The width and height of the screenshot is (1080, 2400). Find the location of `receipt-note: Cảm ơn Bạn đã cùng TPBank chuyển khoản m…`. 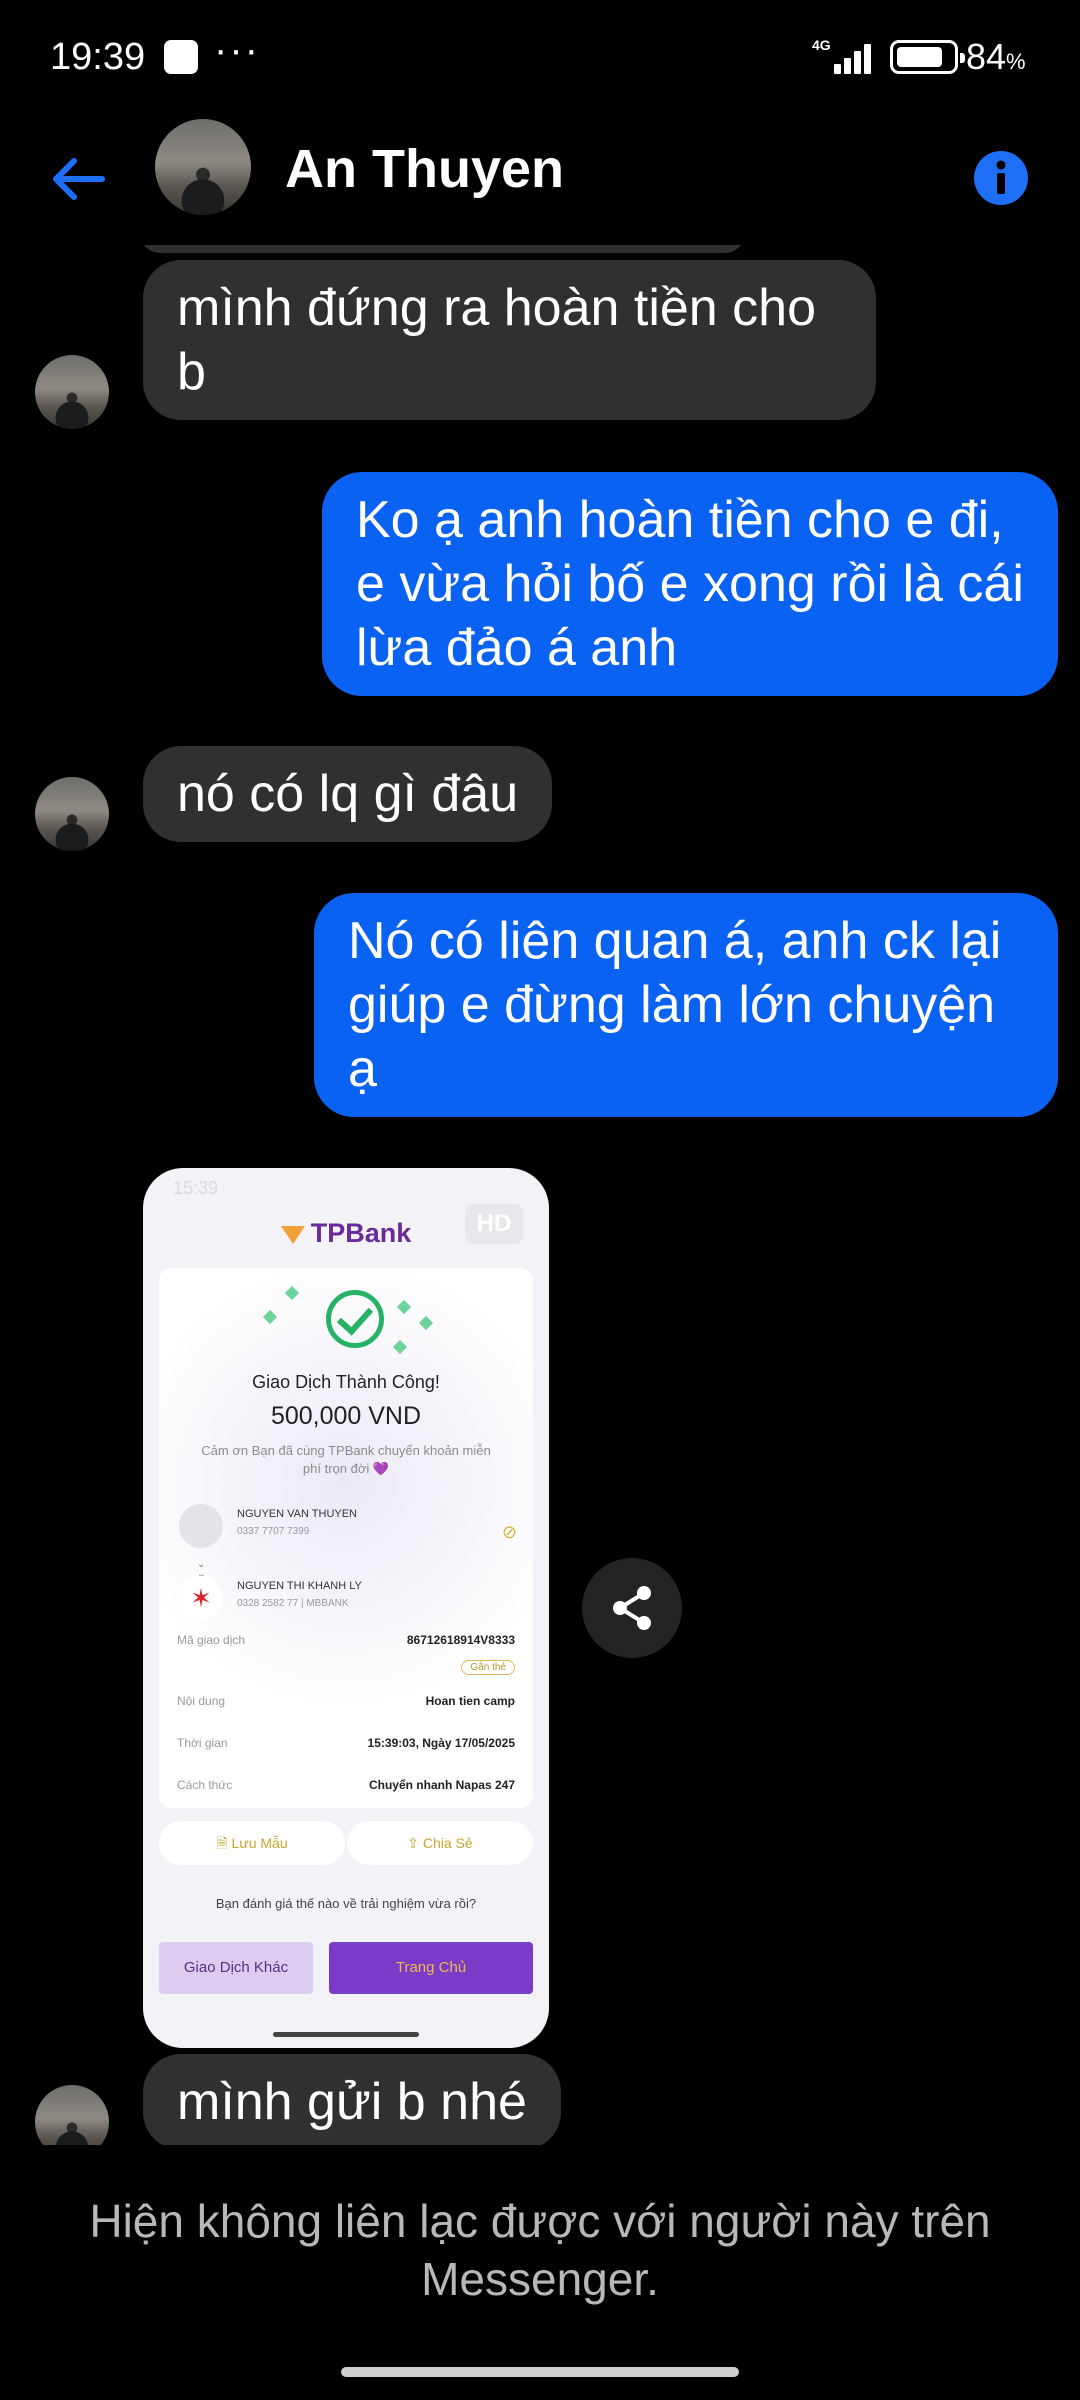

receipt-note: Cảm ơn Bạn đã cùng TPBank chuyển khoản m… is located at coordinates (346, 1459).